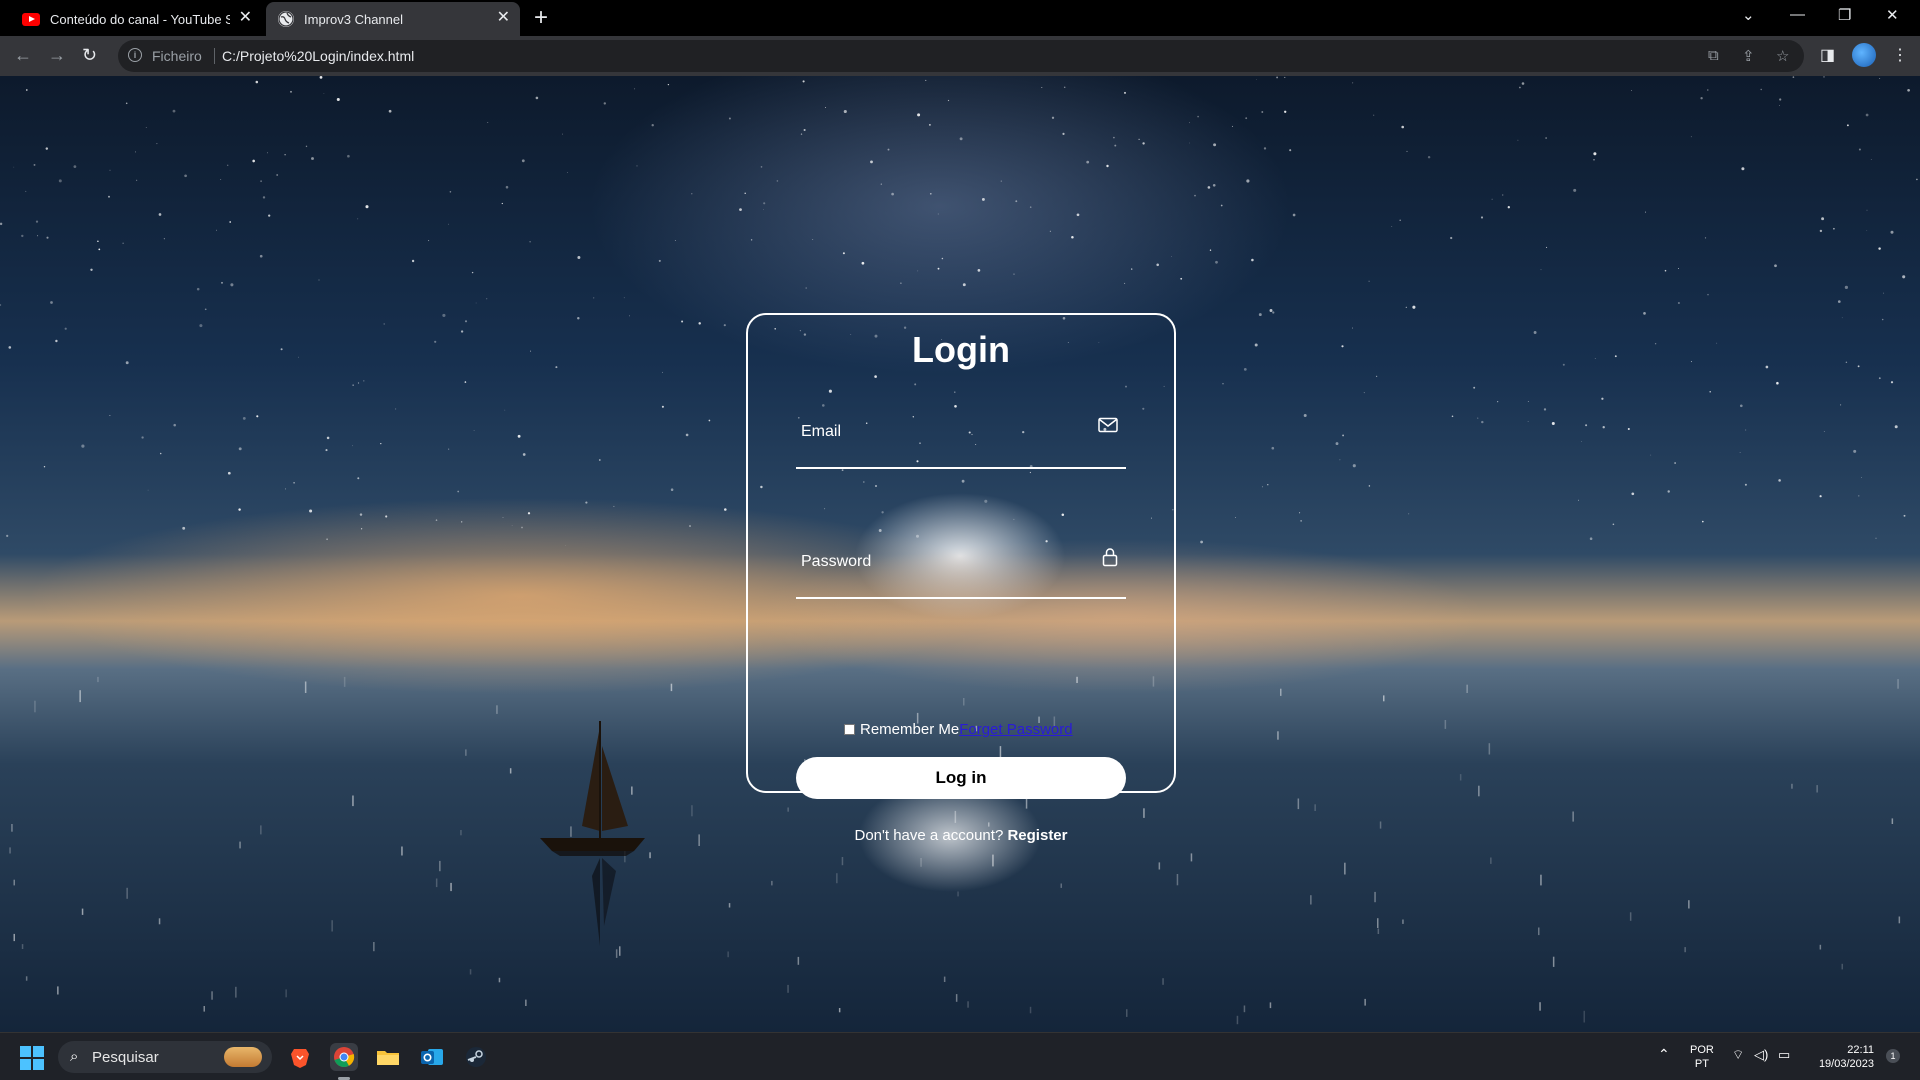 The width and height of the screenshot is (1920, 1080). I want to click on register-link: Register, so click(1037, 835).